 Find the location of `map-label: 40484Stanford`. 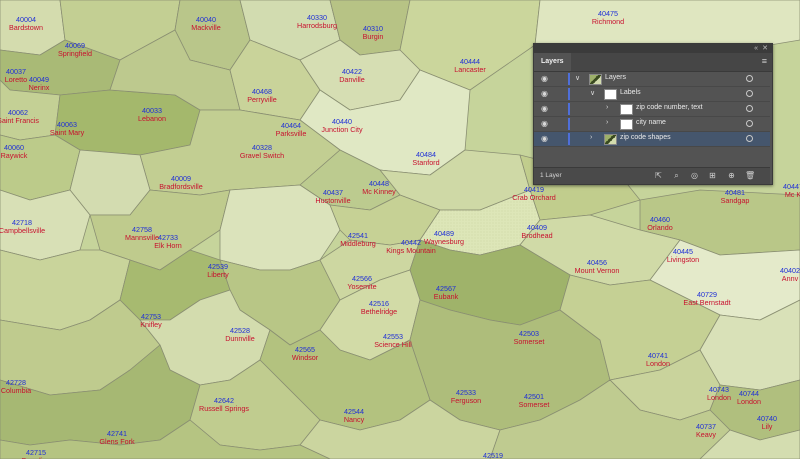

map-label: 40484Stanford is located at coordinates (425, 158).